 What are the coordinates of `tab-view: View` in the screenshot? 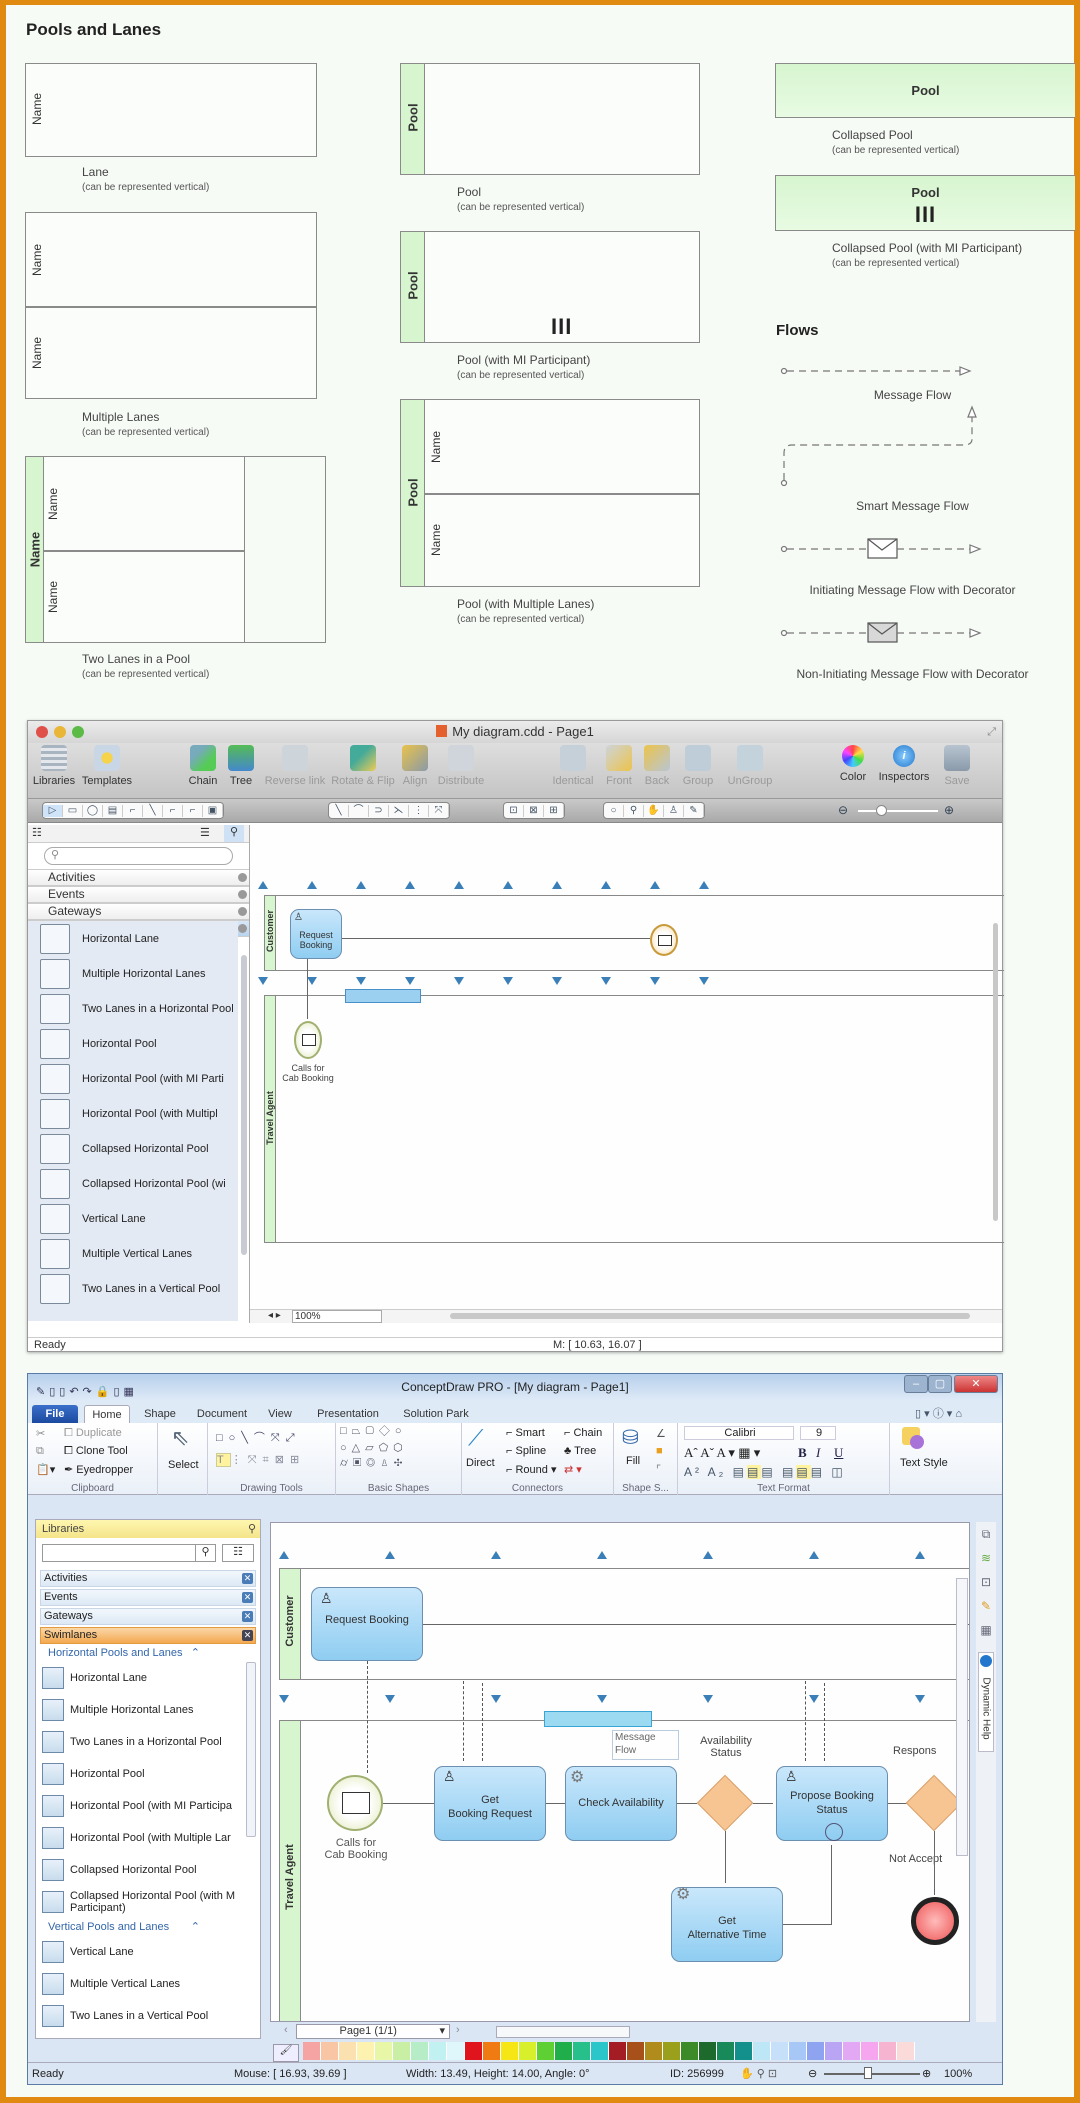 It's located at (280, 1414).